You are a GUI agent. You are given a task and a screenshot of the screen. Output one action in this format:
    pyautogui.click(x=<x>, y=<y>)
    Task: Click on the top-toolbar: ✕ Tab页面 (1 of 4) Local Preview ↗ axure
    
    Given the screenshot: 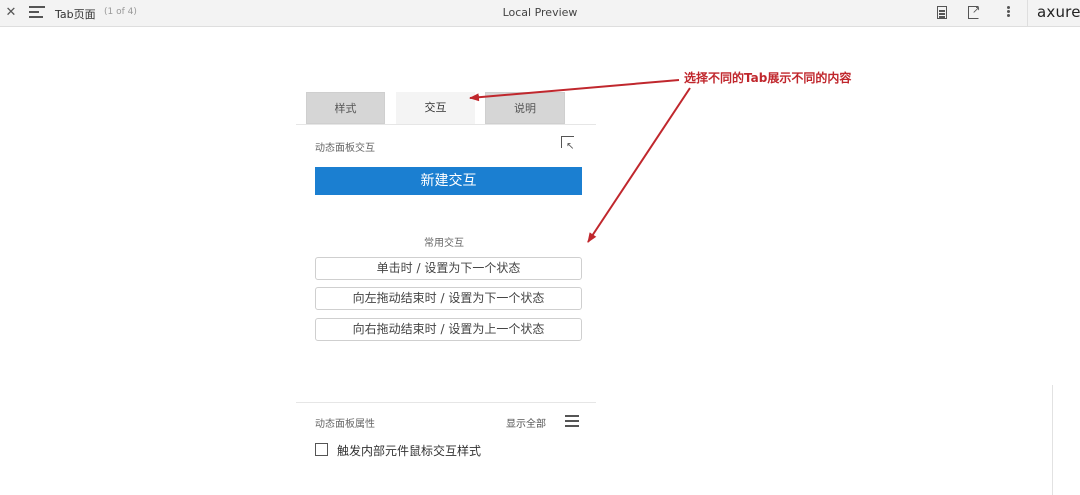 What is the action you would take?
    pyautogui.click(x=540, y=13)
    